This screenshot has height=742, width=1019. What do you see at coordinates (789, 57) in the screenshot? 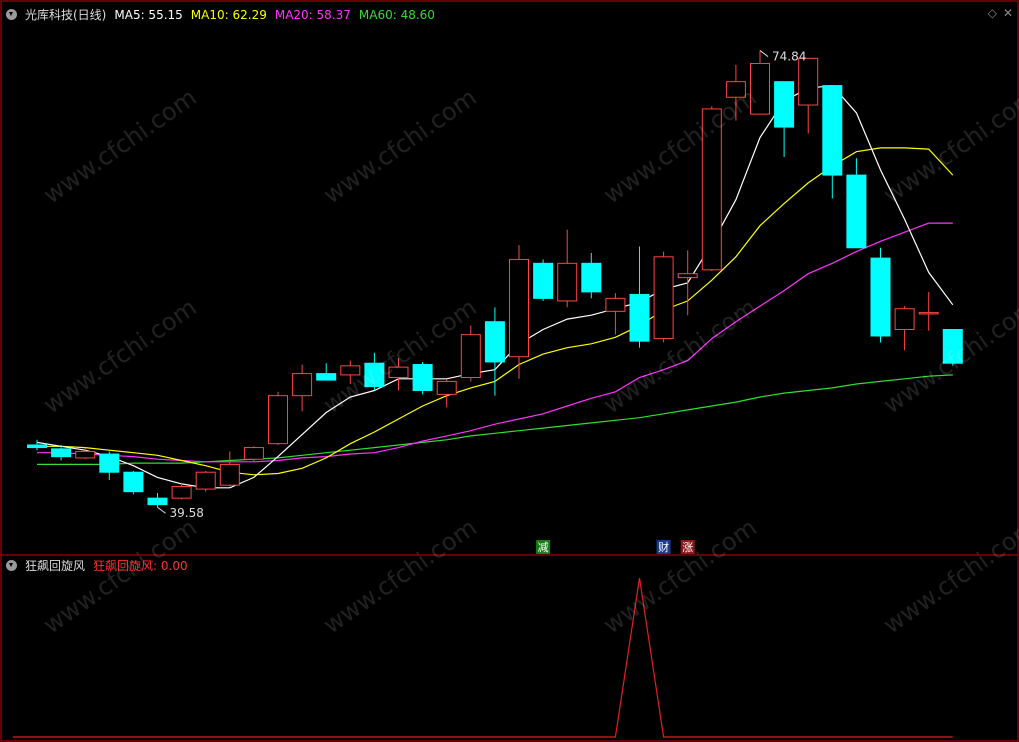
I see `high-price-label: 74.84` at bounding box center [789, 57].